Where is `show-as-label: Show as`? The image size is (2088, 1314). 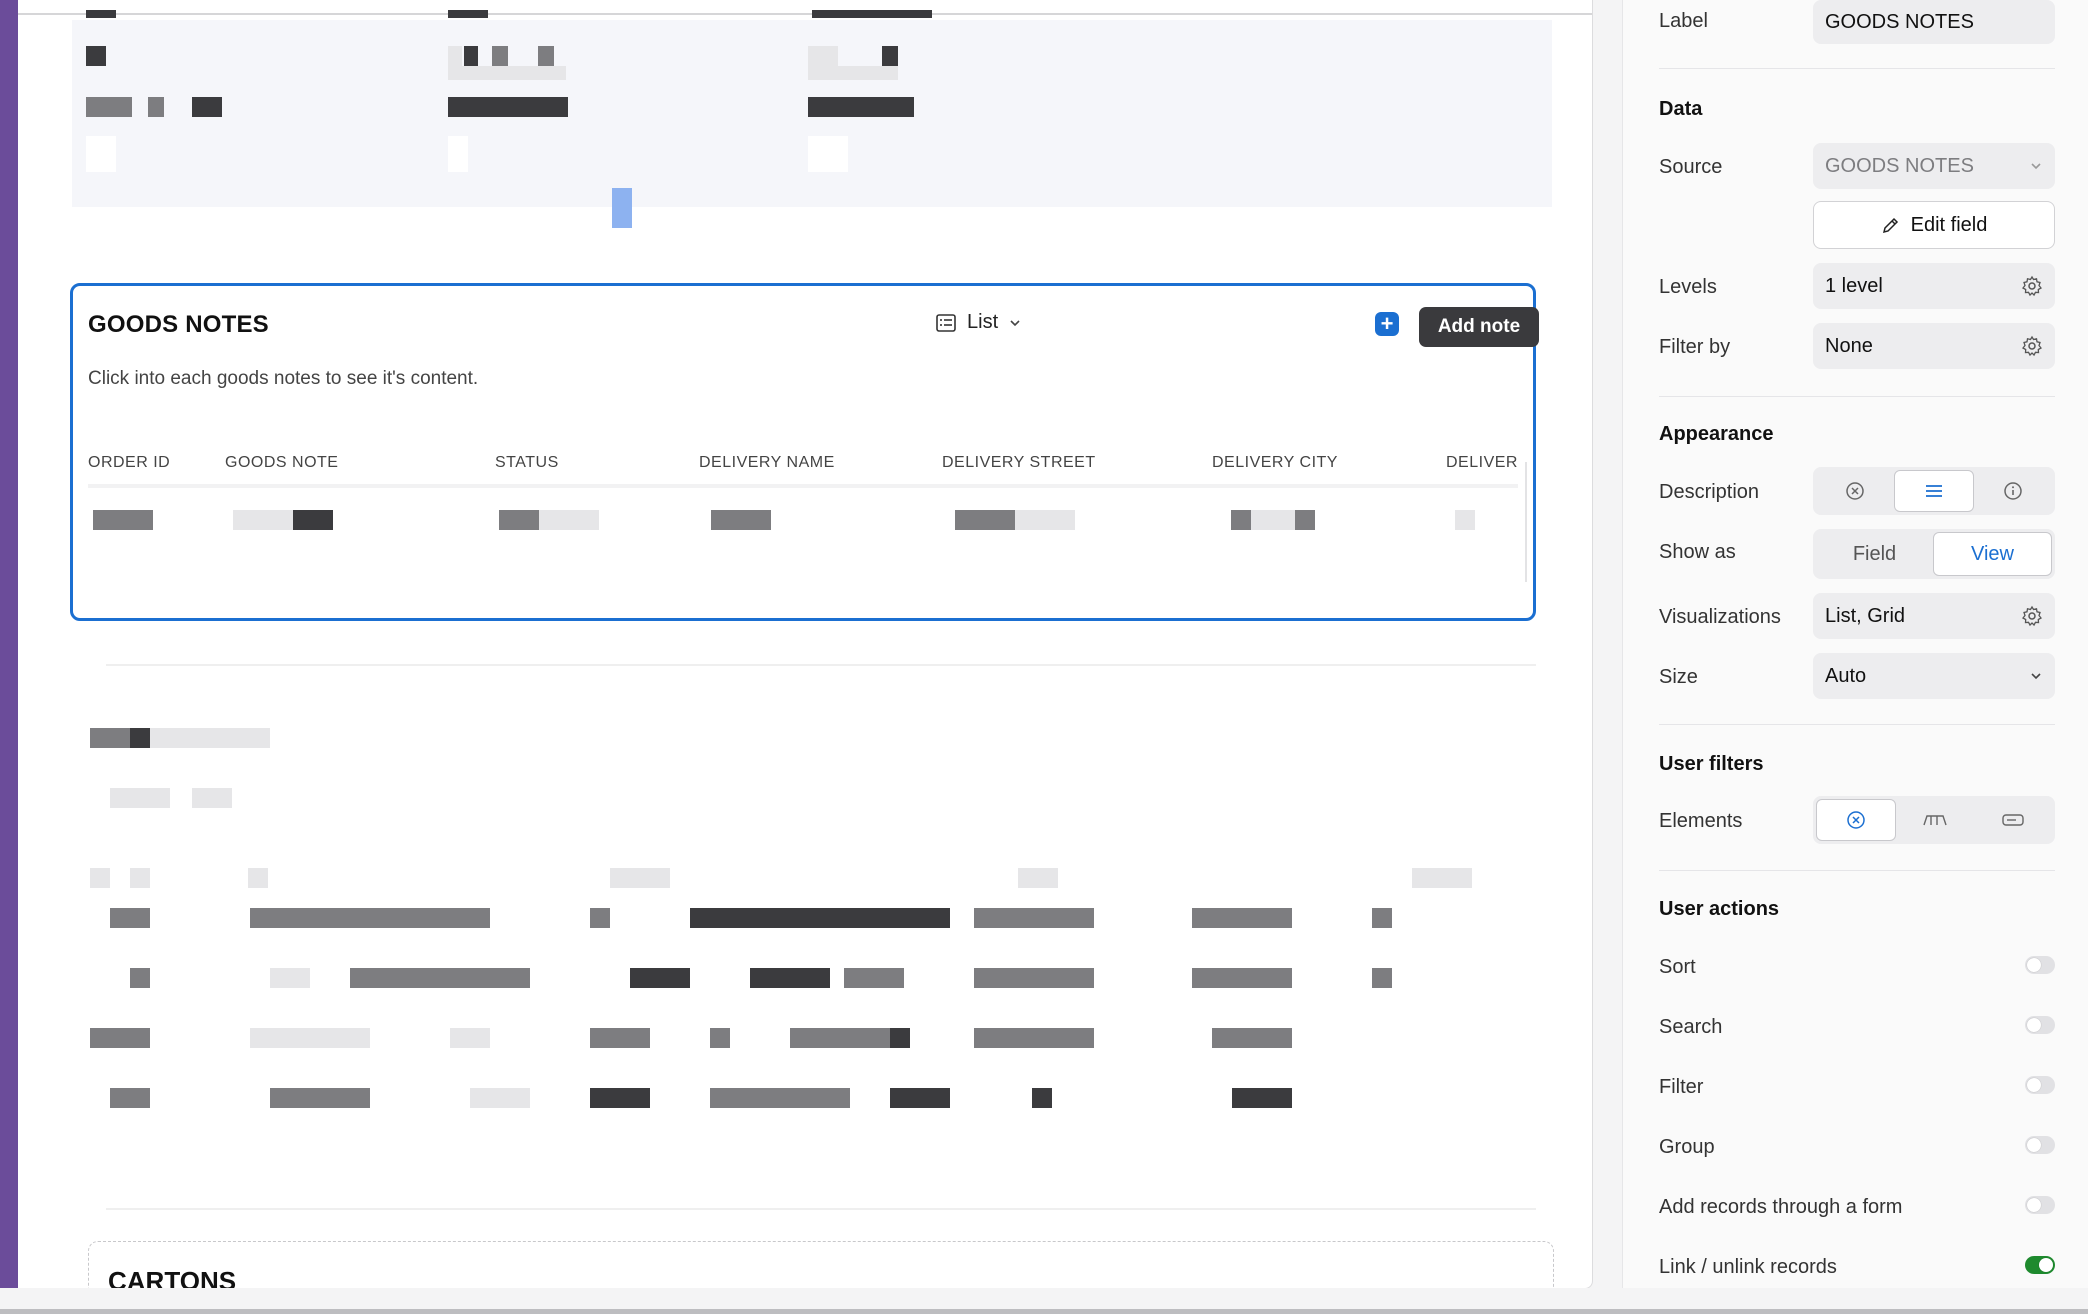 show-as-label: Show as is located at coordinates (1697, 552).